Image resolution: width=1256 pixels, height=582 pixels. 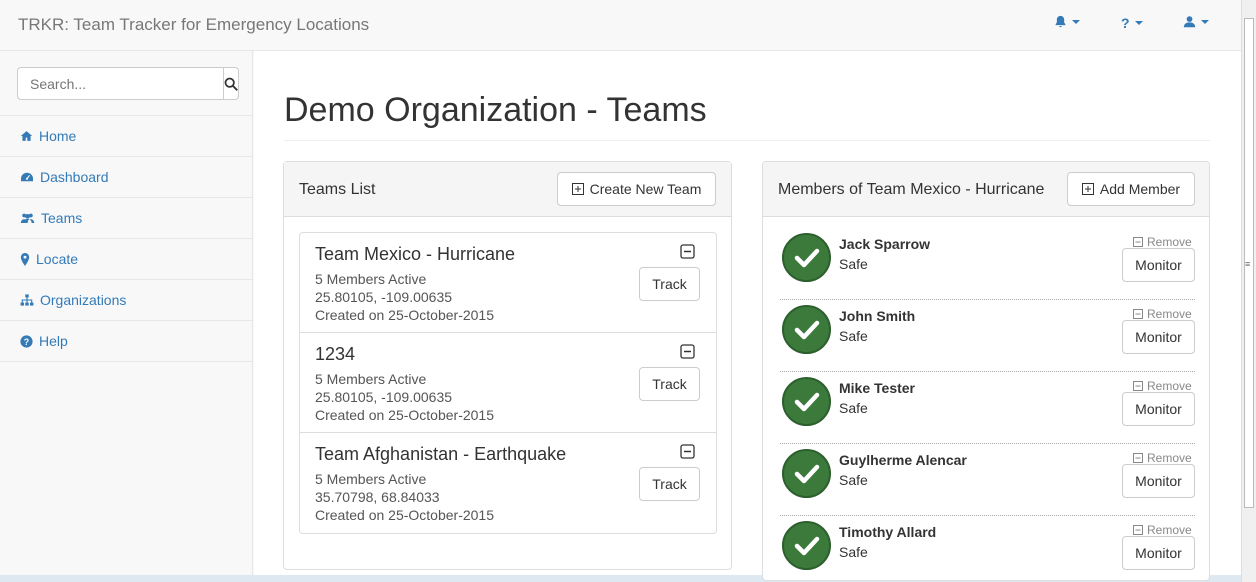 What do you see at coordinates (62, 218) in the screenshot?
I see `sidebar-item-label: Teams` at bounding box center [62, 218].